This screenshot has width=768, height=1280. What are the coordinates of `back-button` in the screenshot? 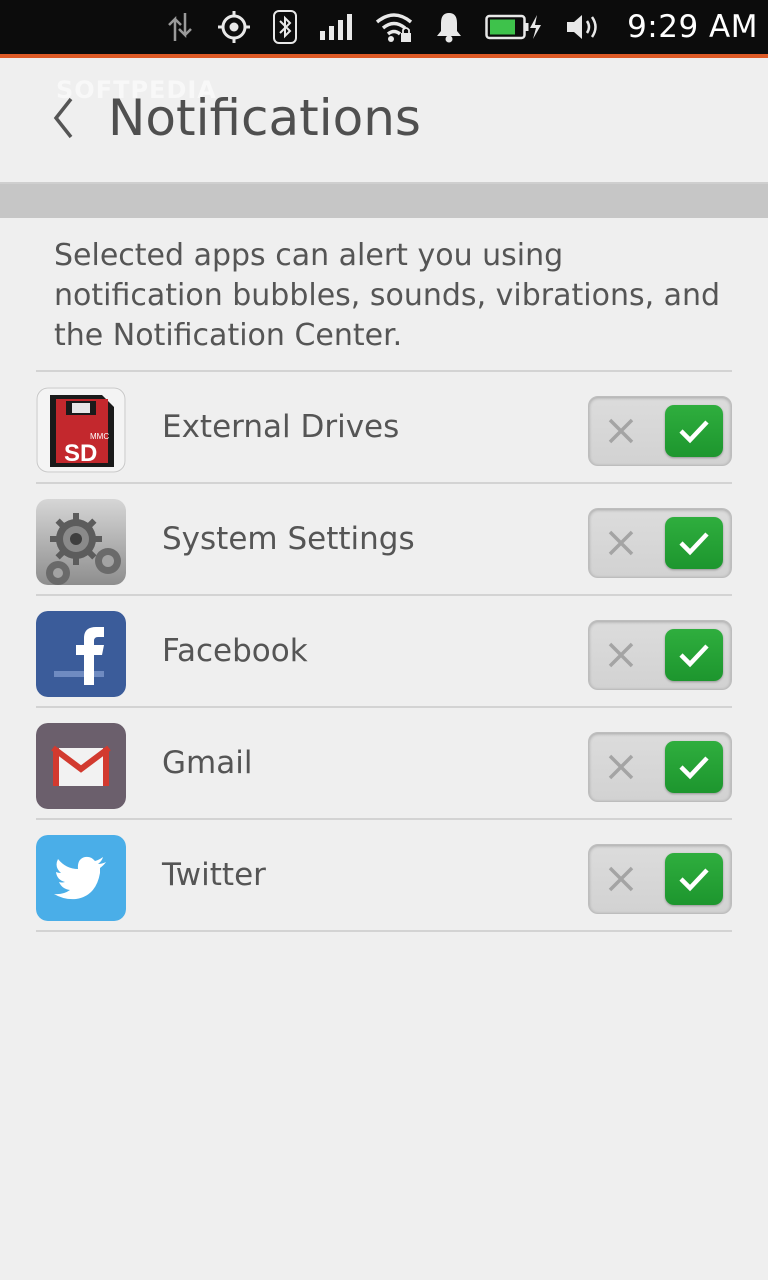 It's located at (63, 118).